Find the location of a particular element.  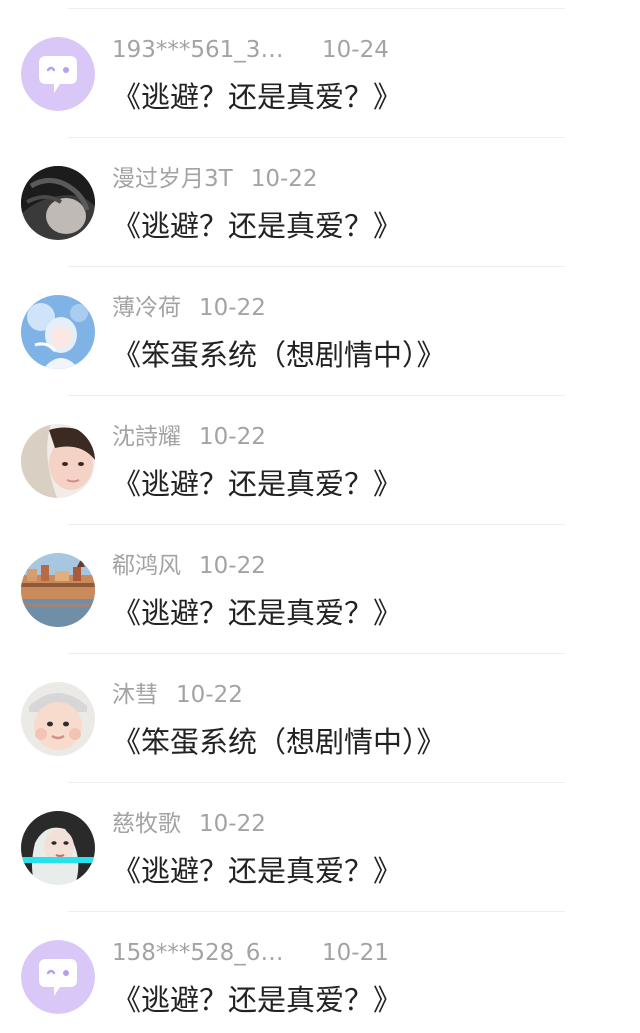

anime-girl-icon is located at coordinates (58, 332).